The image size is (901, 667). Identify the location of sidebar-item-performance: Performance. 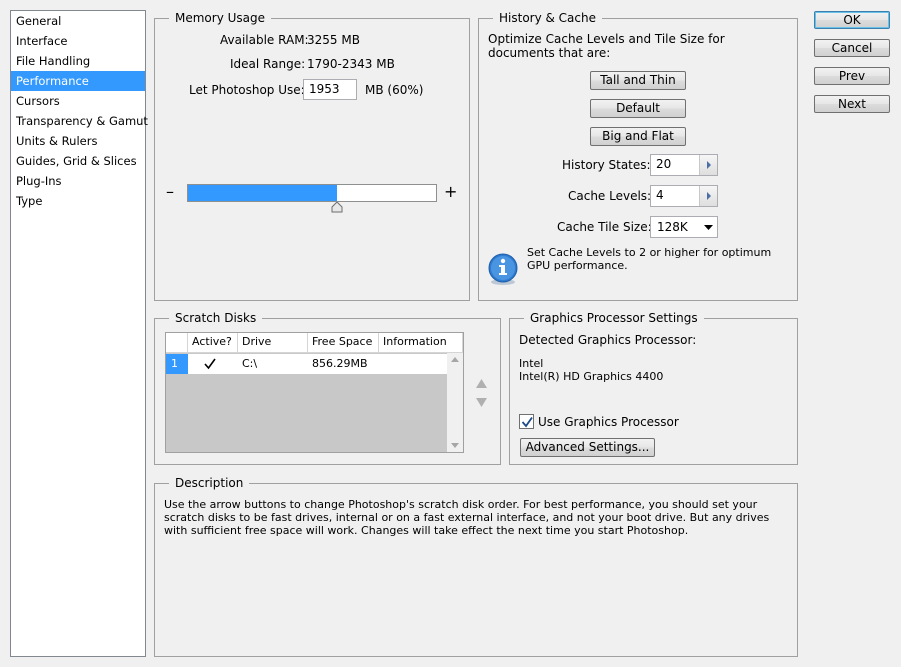
(78, 81).